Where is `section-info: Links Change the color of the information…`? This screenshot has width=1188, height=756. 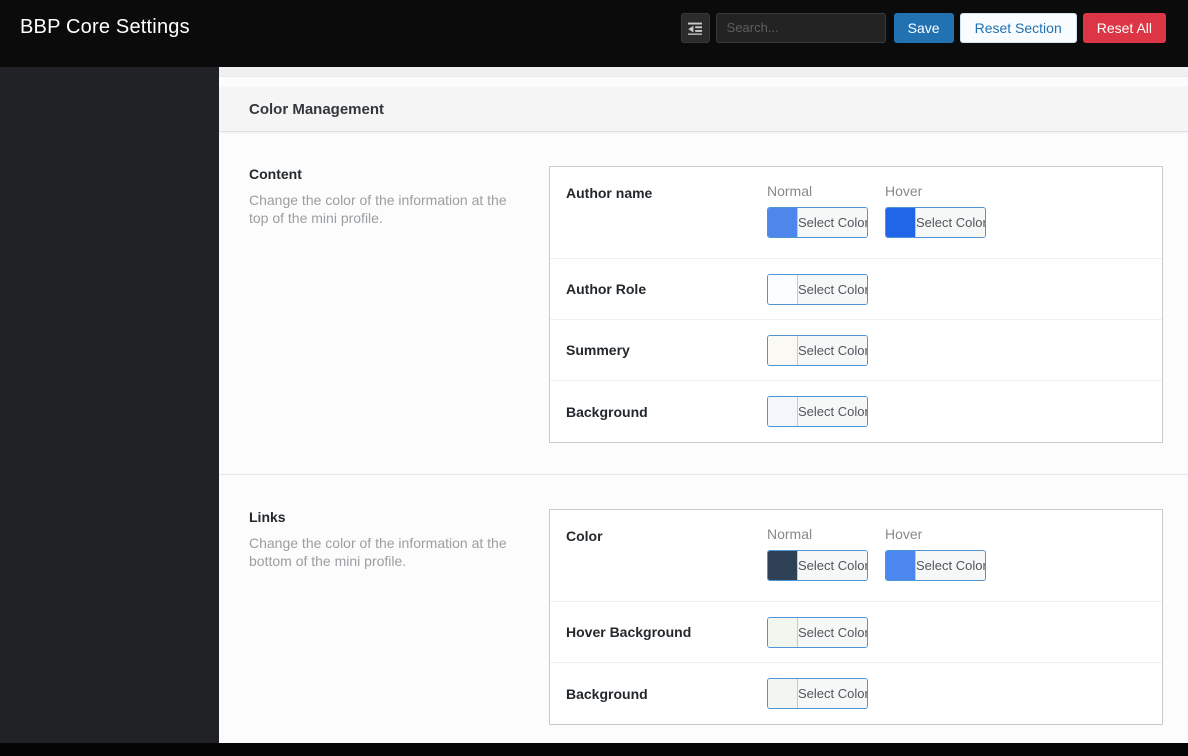
section-info: Links Change the color of the information… is located at coordinates (399, 617).